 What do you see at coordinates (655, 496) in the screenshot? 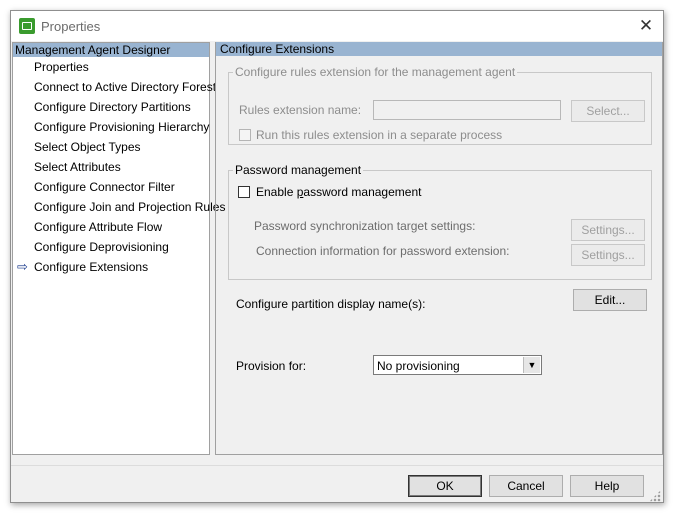
I see `resize-grip-icon` at bounding box center [655, 496].